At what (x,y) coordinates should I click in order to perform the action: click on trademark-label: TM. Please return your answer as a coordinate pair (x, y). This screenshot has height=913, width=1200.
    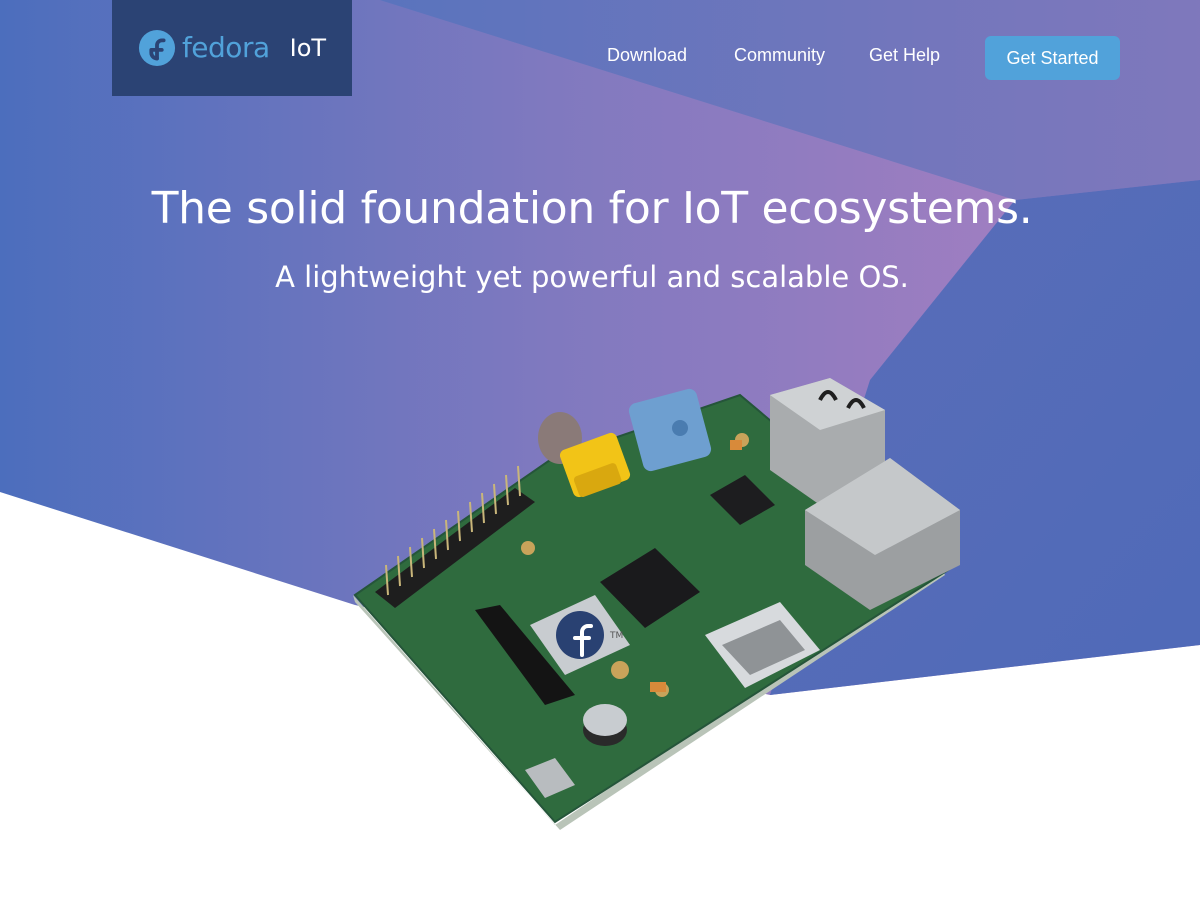
    Looking at the image, I should click on (616, 636).